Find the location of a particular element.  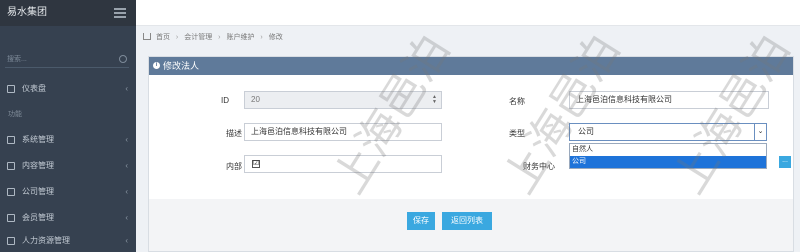

id-label: ID is located at coordinates (225, 100).